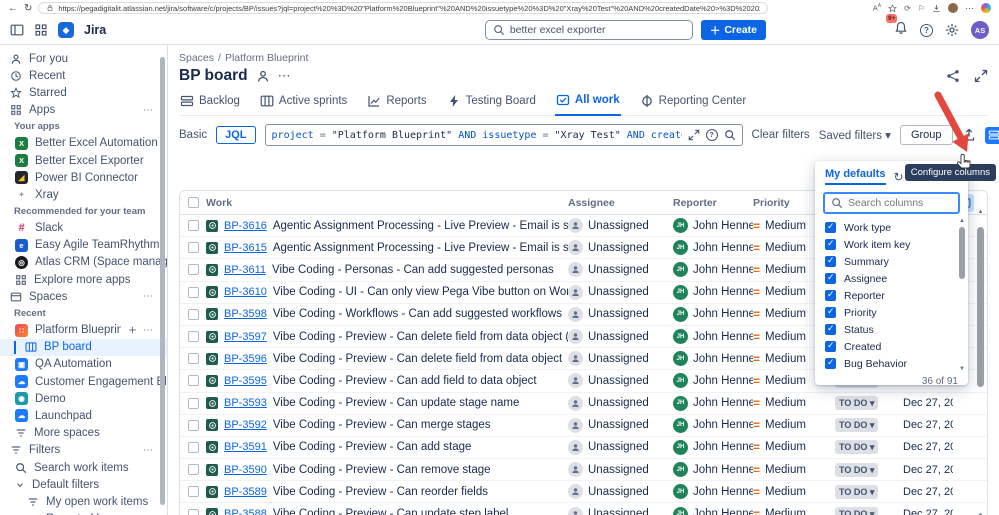  What do you see at coordinates (926, 135) in the screenshot?
I see `group-button: Group` at bounding box center [926, 135].